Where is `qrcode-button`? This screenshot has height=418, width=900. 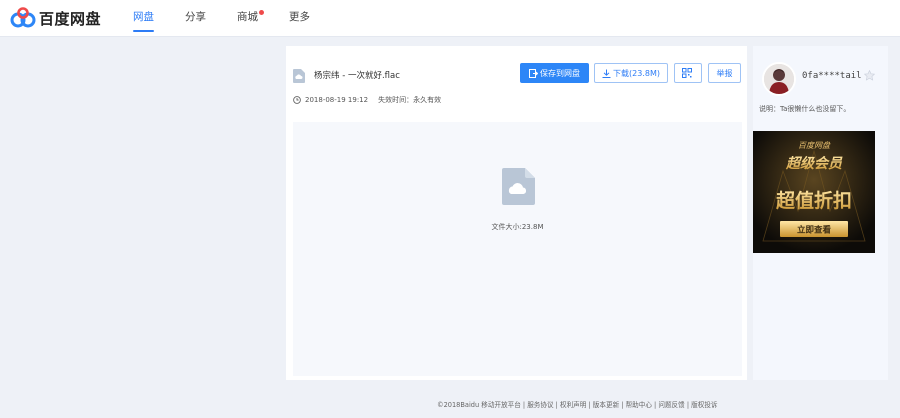
qrcode-button is located at coordinates (688, 73).